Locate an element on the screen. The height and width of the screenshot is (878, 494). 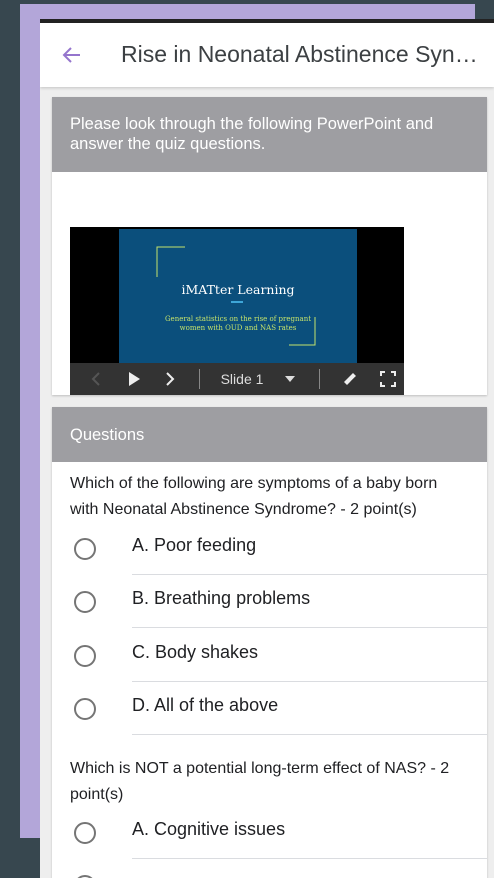
slide-number-label: Slide 1 is located at coordinates (242, 379).